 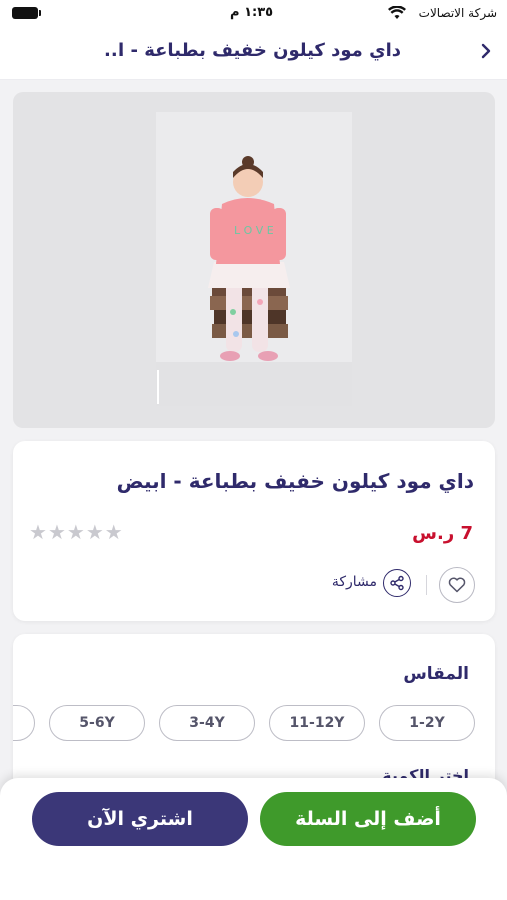 What do you see at coordinates (354, 582) in the screenshot?
I see `share-label: مشاركة` at bounding box center [354, 582].